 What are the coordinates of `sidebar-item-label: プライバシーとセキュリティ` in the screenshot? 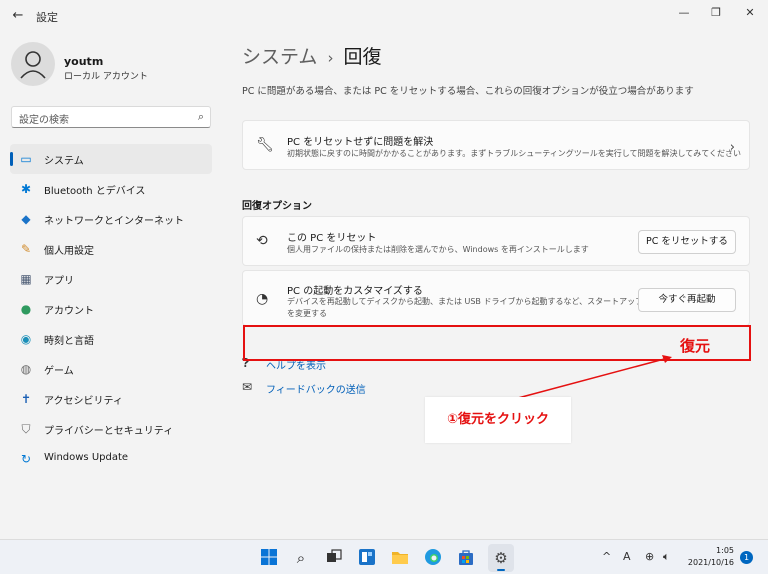 It's located at (109, 431).